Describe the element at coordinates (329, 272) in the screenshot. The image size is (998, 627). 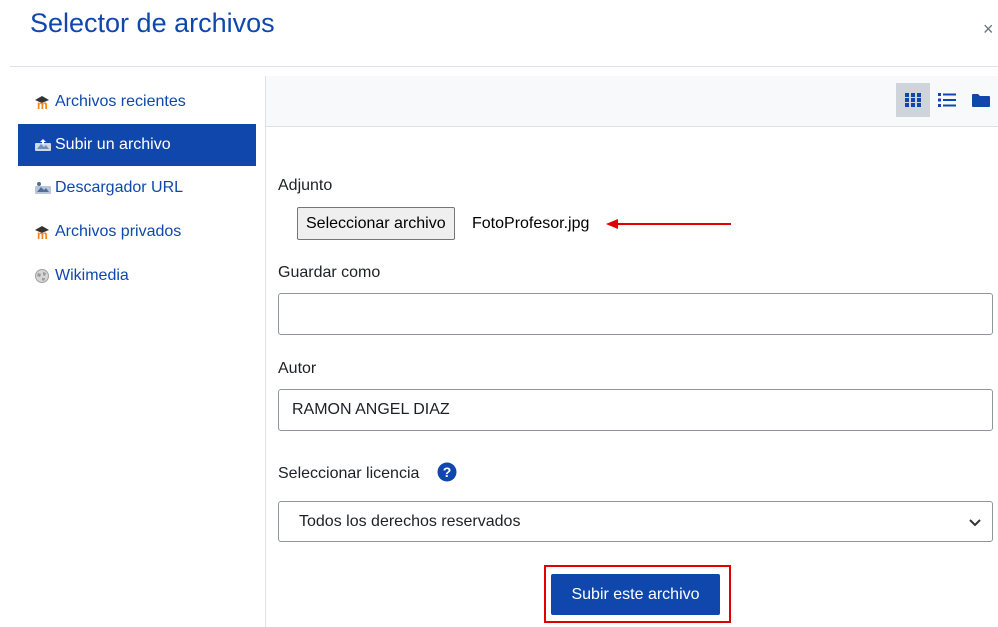
I see `save-as-label: Guardar como` at that location.